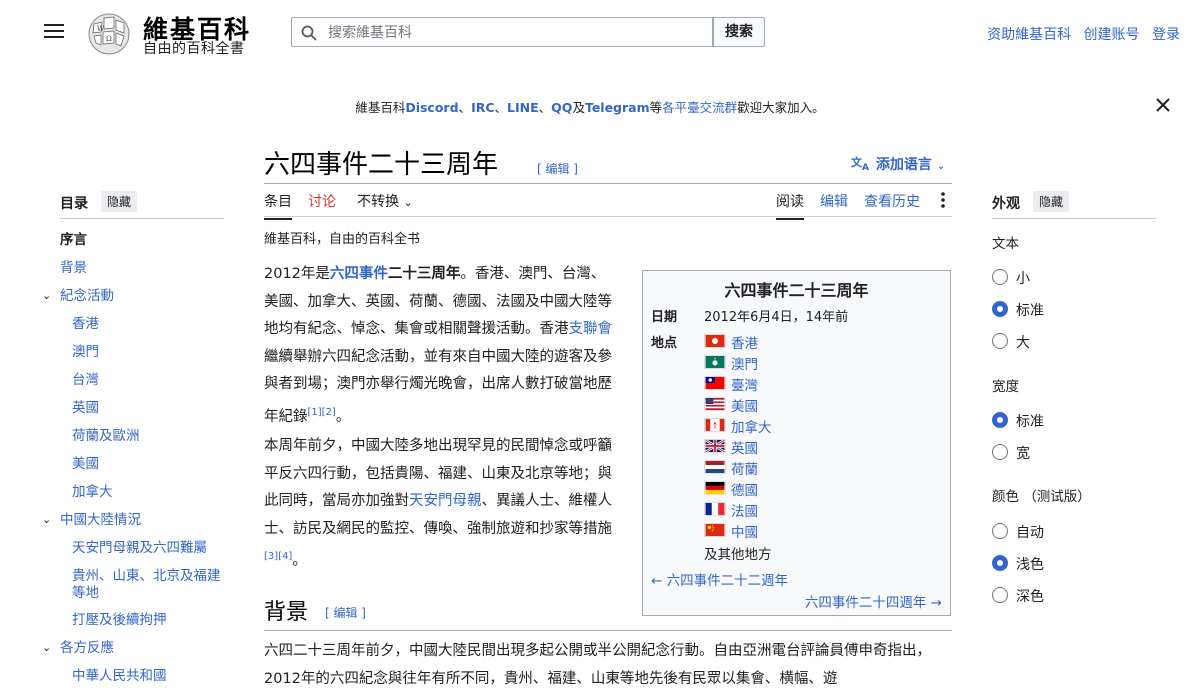 The image size is (1200, 693). Describe the element at coordinates (1023, 453) in the screenshot. I see `width-wide-label: 宽` at that location.